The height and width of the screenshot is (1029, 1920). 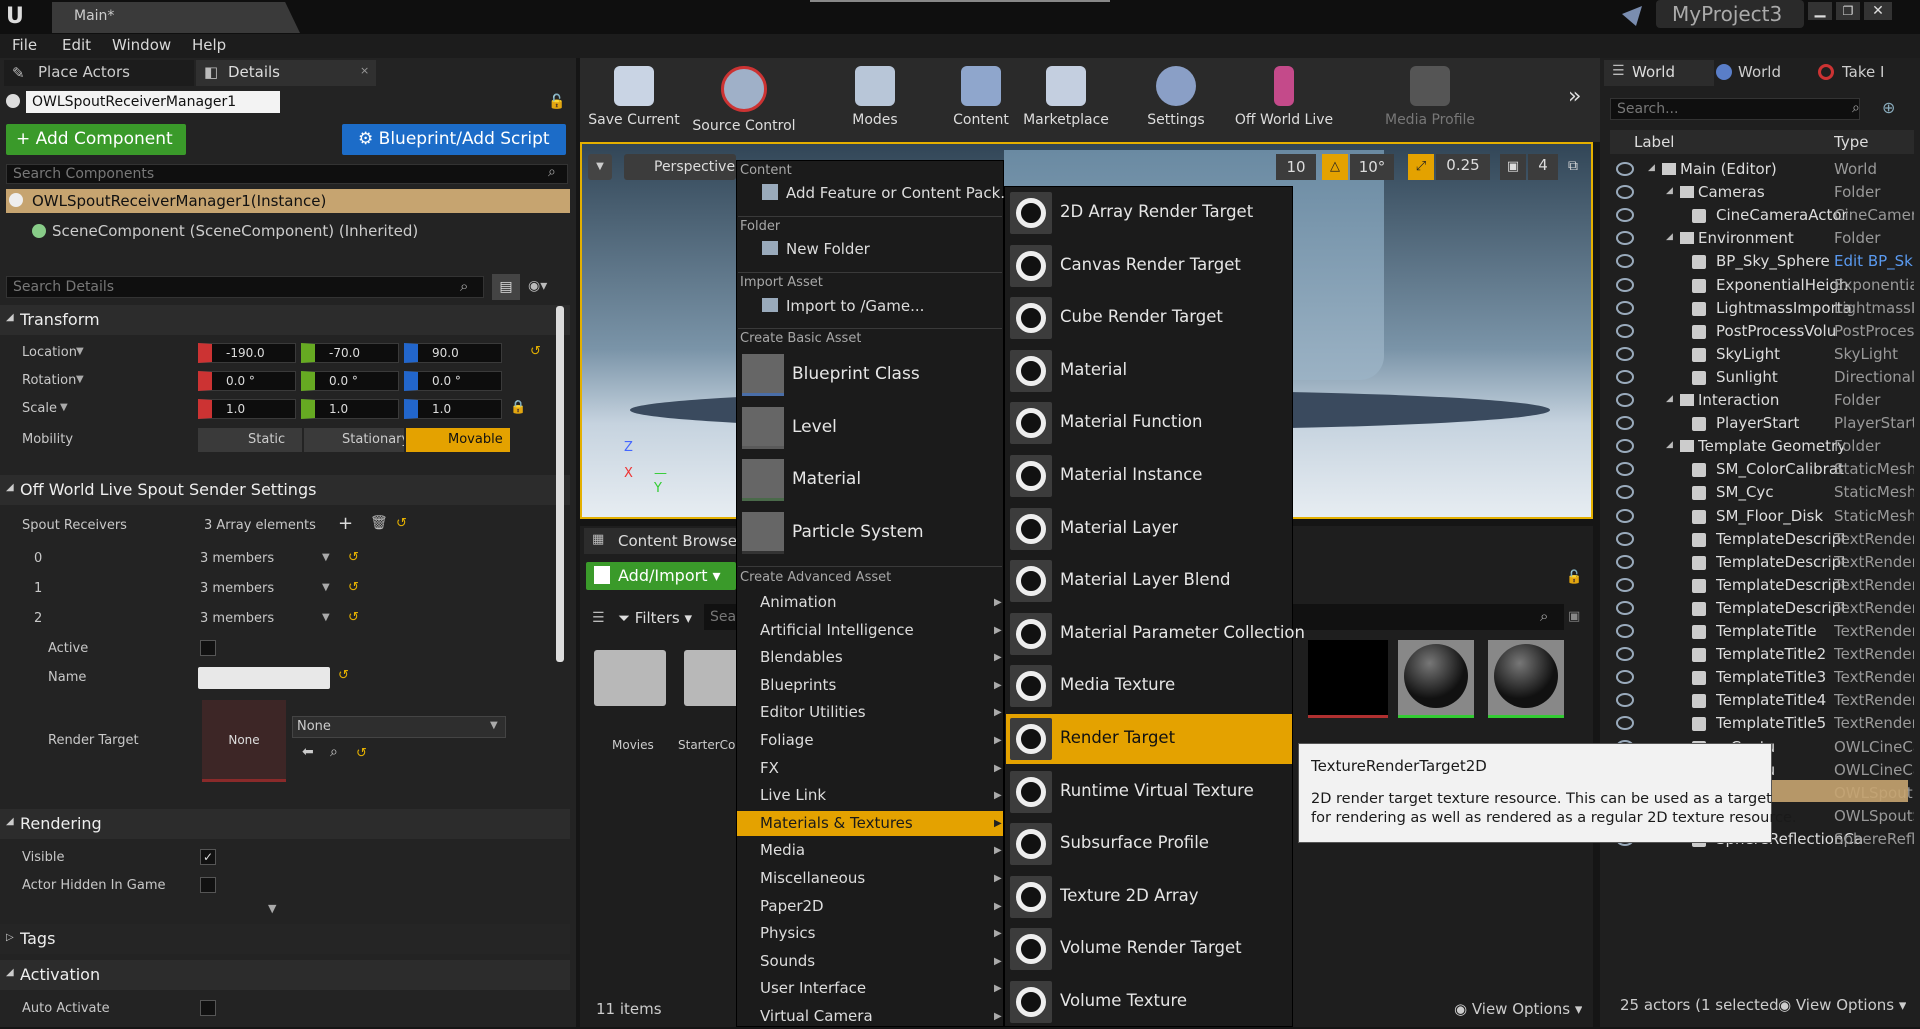 I want to click on scale-y-field: 1.0, so click(x=350, y=409).